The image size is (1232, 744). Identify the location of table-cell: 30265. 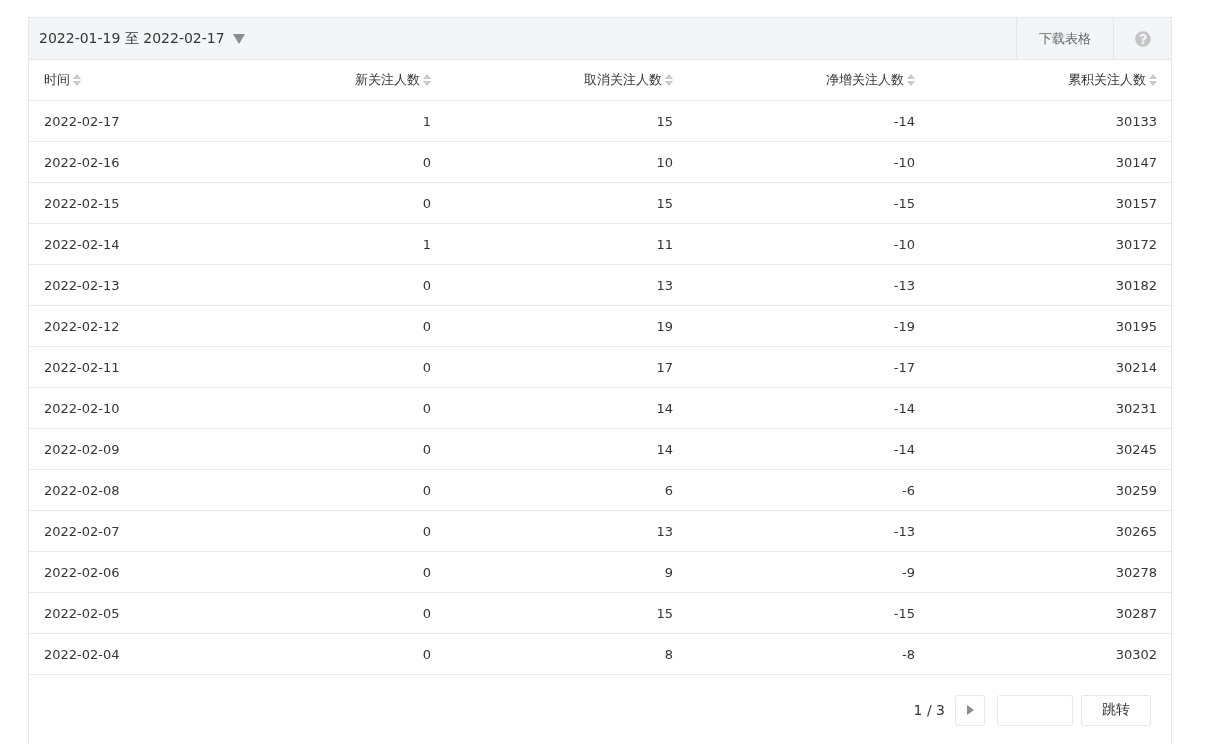
(1051, 531).